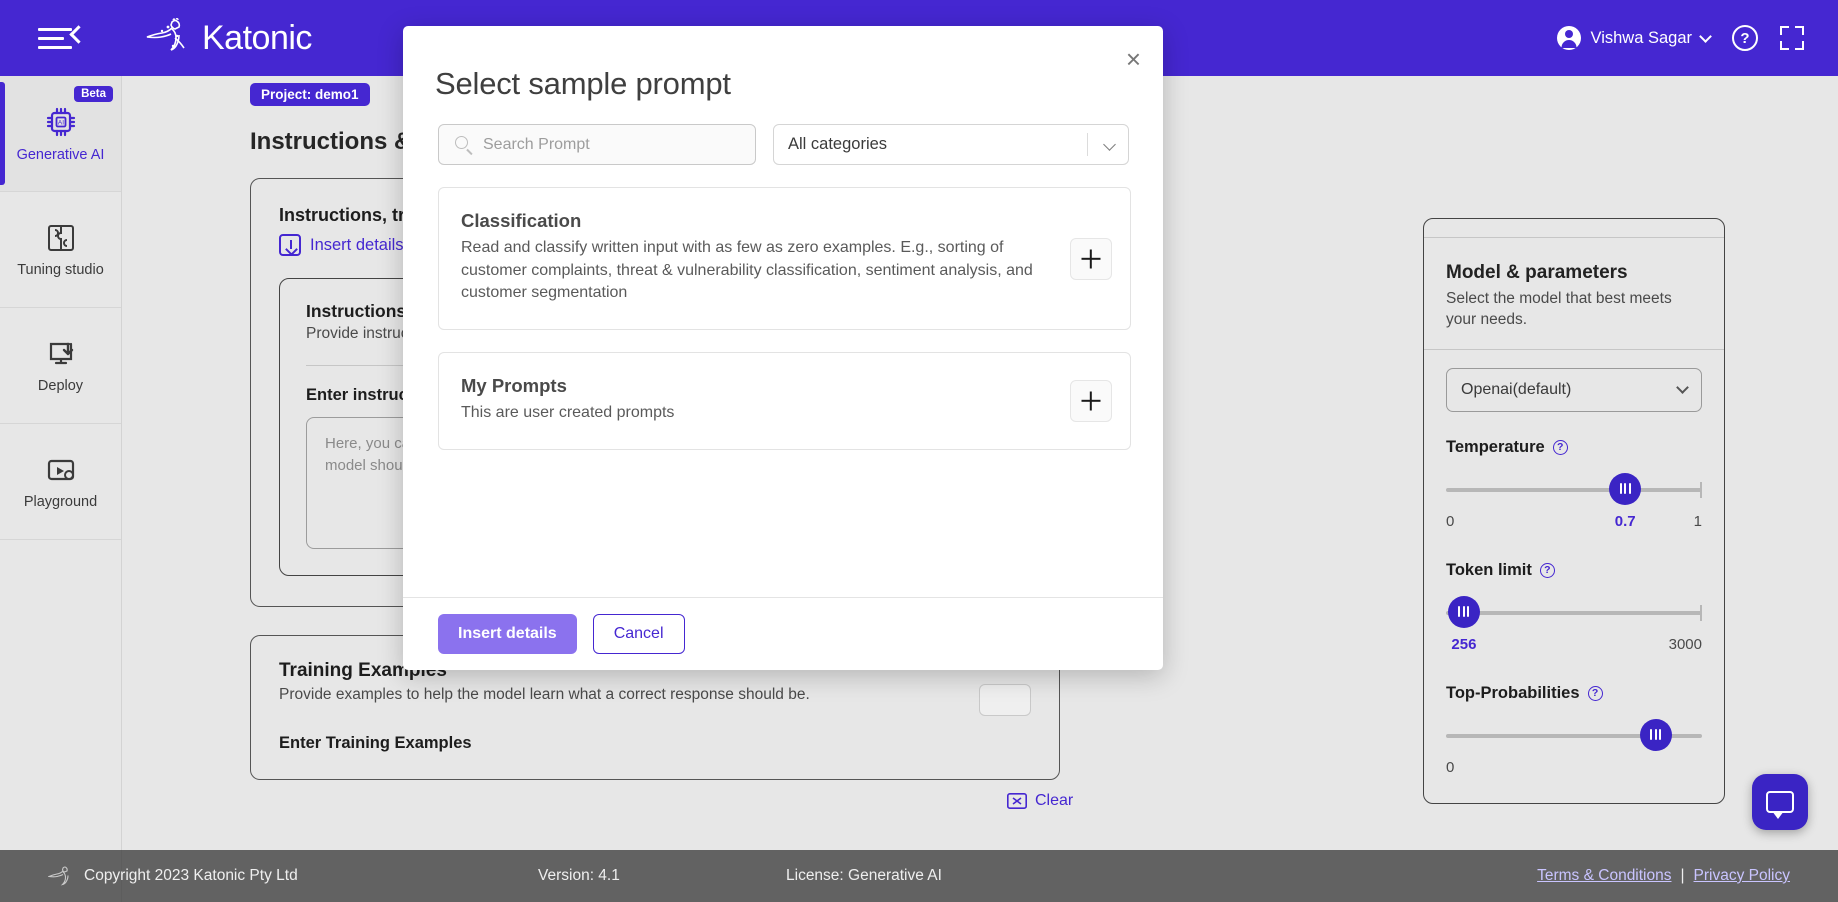  I want to click on clear-icon, so click(1017, 801).